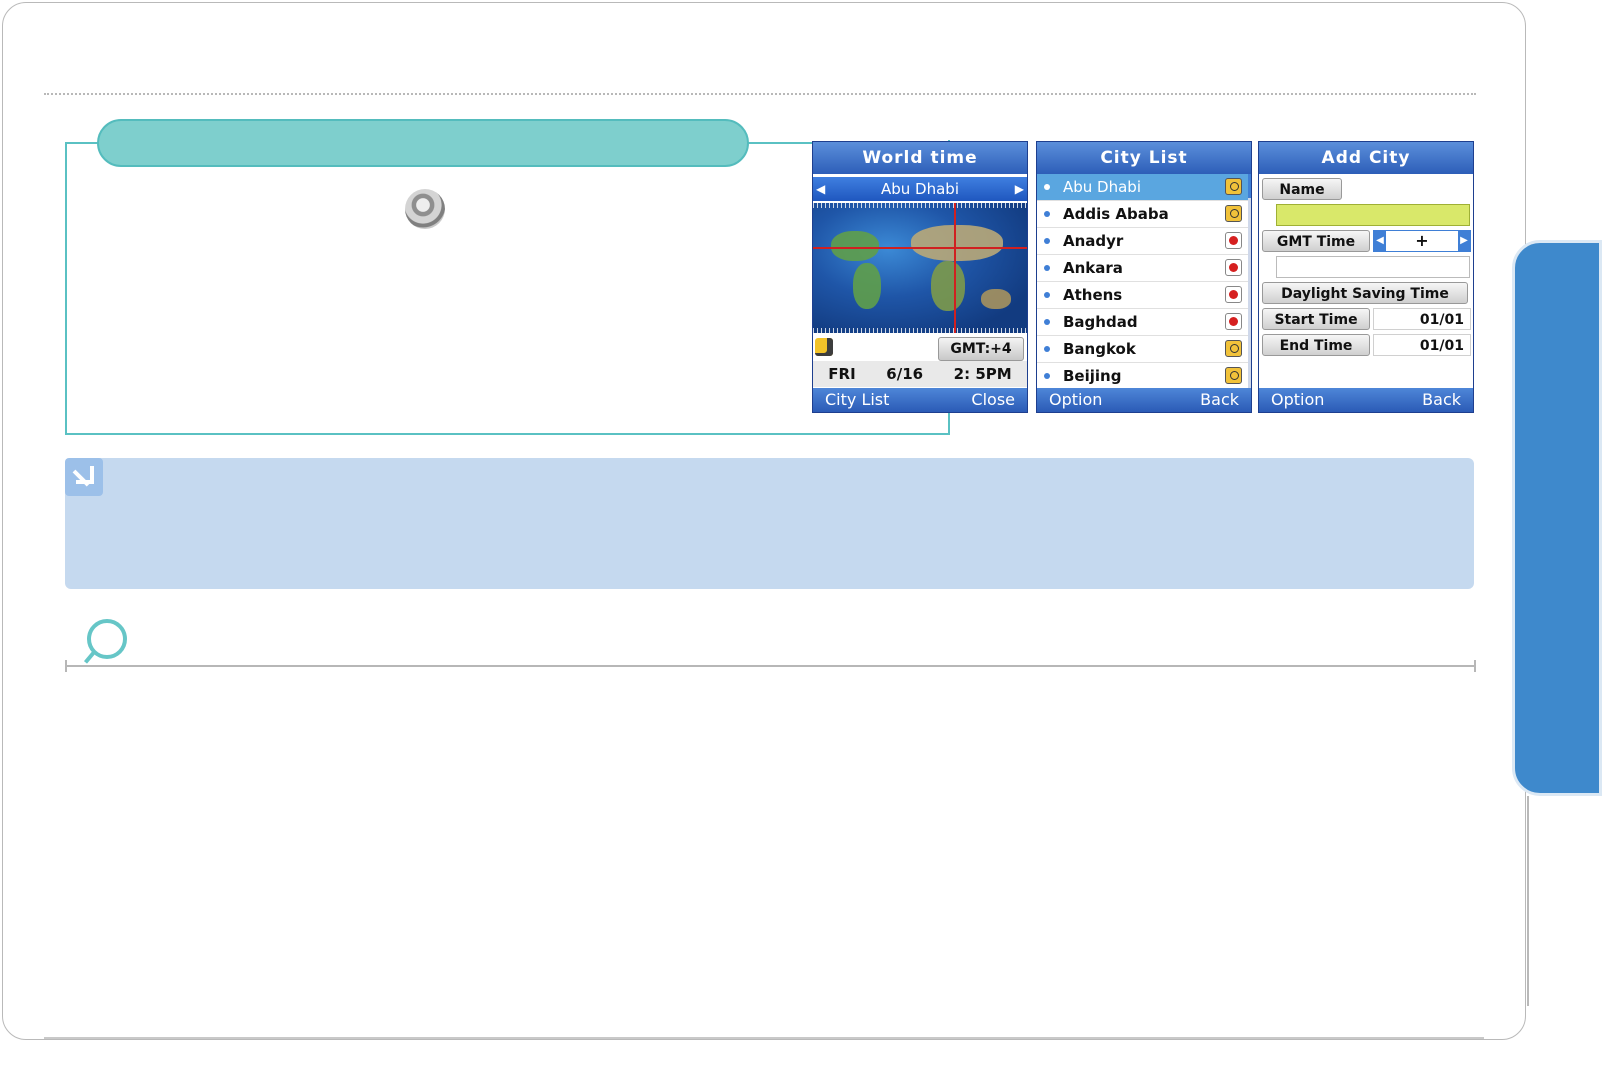  Describe the element at coordinates (1144, 295) in the screenshot. I see `city-list-item: Athens` at that location.